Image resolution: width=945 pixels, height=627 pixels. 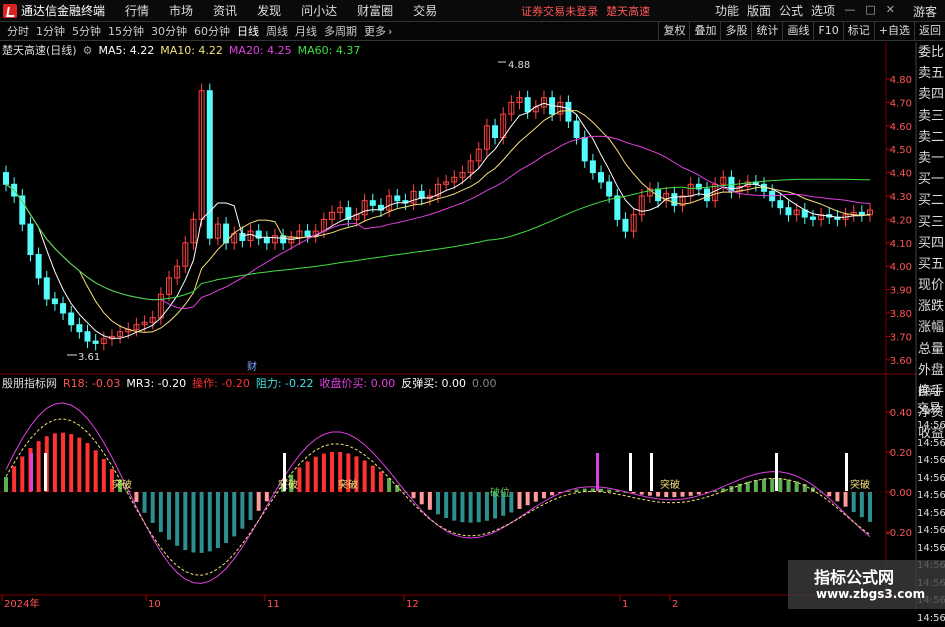 I want to click on ma10-label: MA10: 4.22, so click(x=191, y=50).